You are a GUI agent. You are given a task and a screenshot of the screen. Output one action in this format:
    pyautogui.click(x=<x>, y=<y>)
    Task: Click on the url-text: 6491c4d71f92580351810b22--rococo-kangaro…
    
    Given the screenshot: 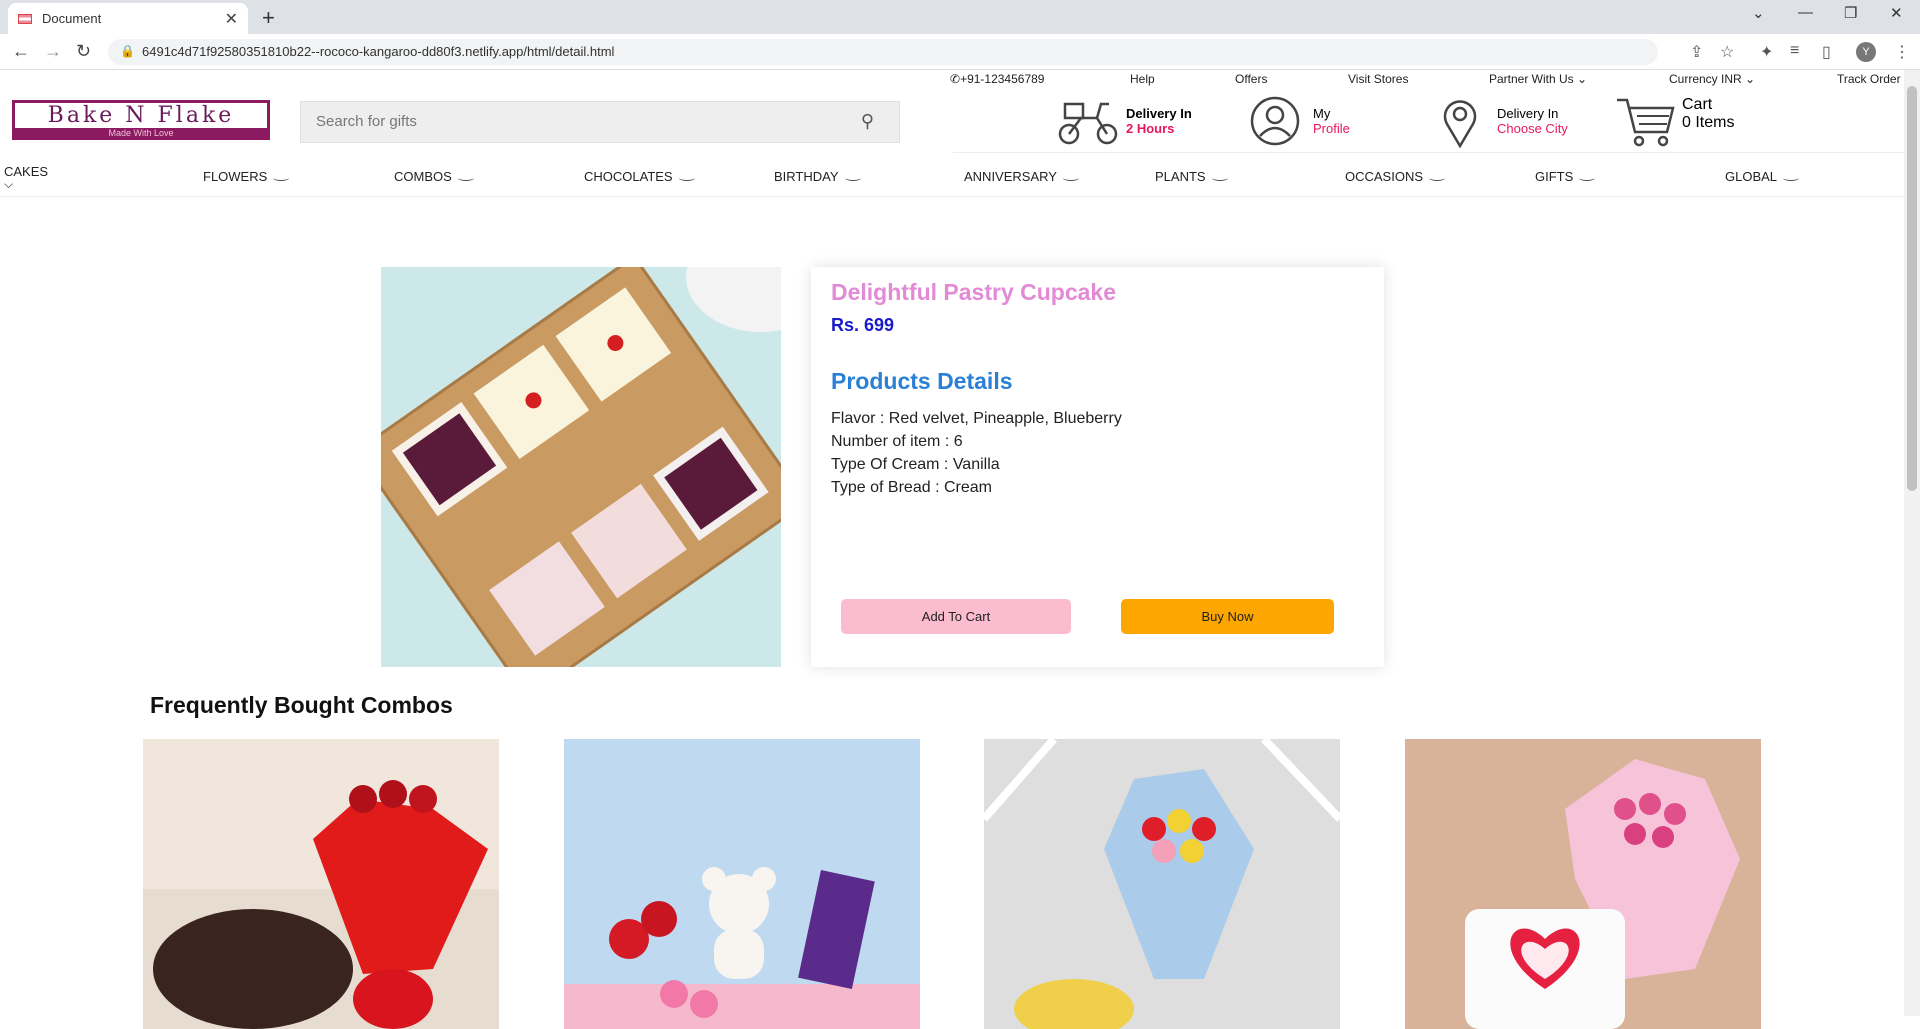 What is the action you would take?
    pyautogui.click(x=378, y=51)
    